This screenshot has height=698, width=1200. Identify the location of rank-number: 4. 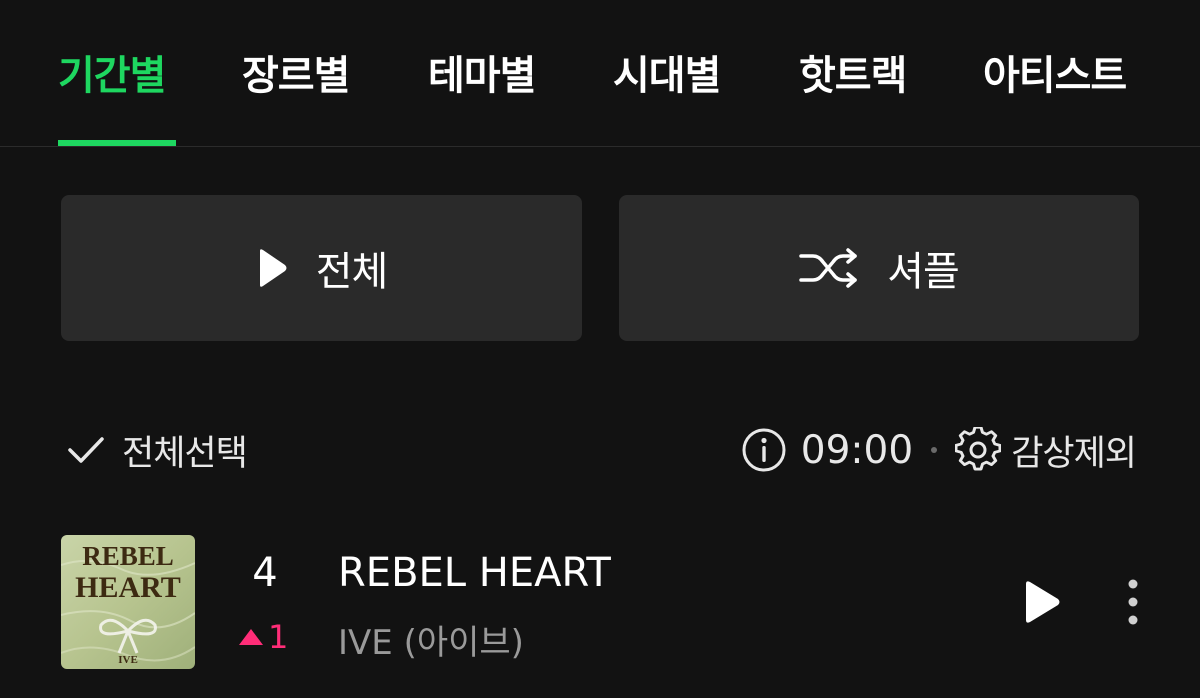
(265, 573).